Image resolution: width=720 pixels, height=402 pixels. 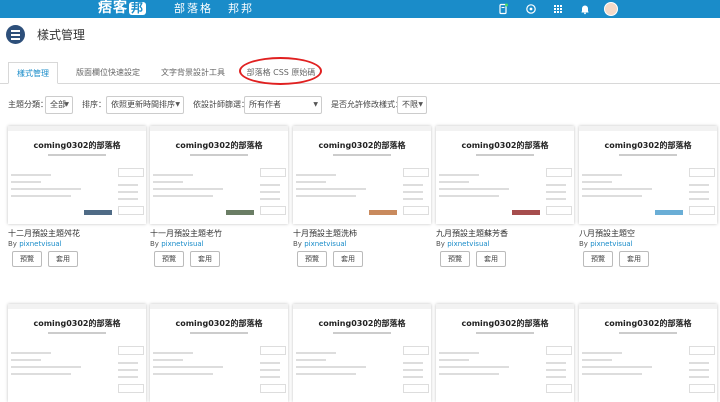 I want to click on editable-select: 不限 ▼, so click(x=412, y=105).